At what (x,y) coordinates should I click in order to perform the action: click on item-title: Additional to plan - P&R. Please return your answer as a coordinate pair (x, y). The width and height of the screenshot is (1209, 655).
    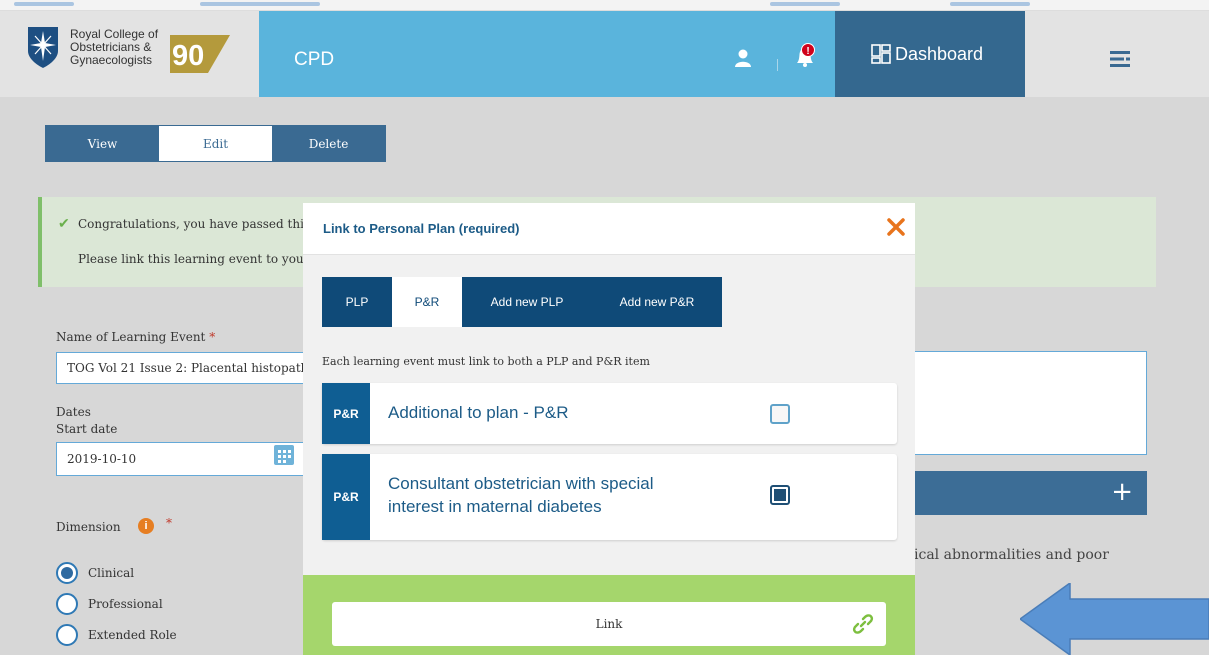
    Looking at the image, I should click on (478, 412).